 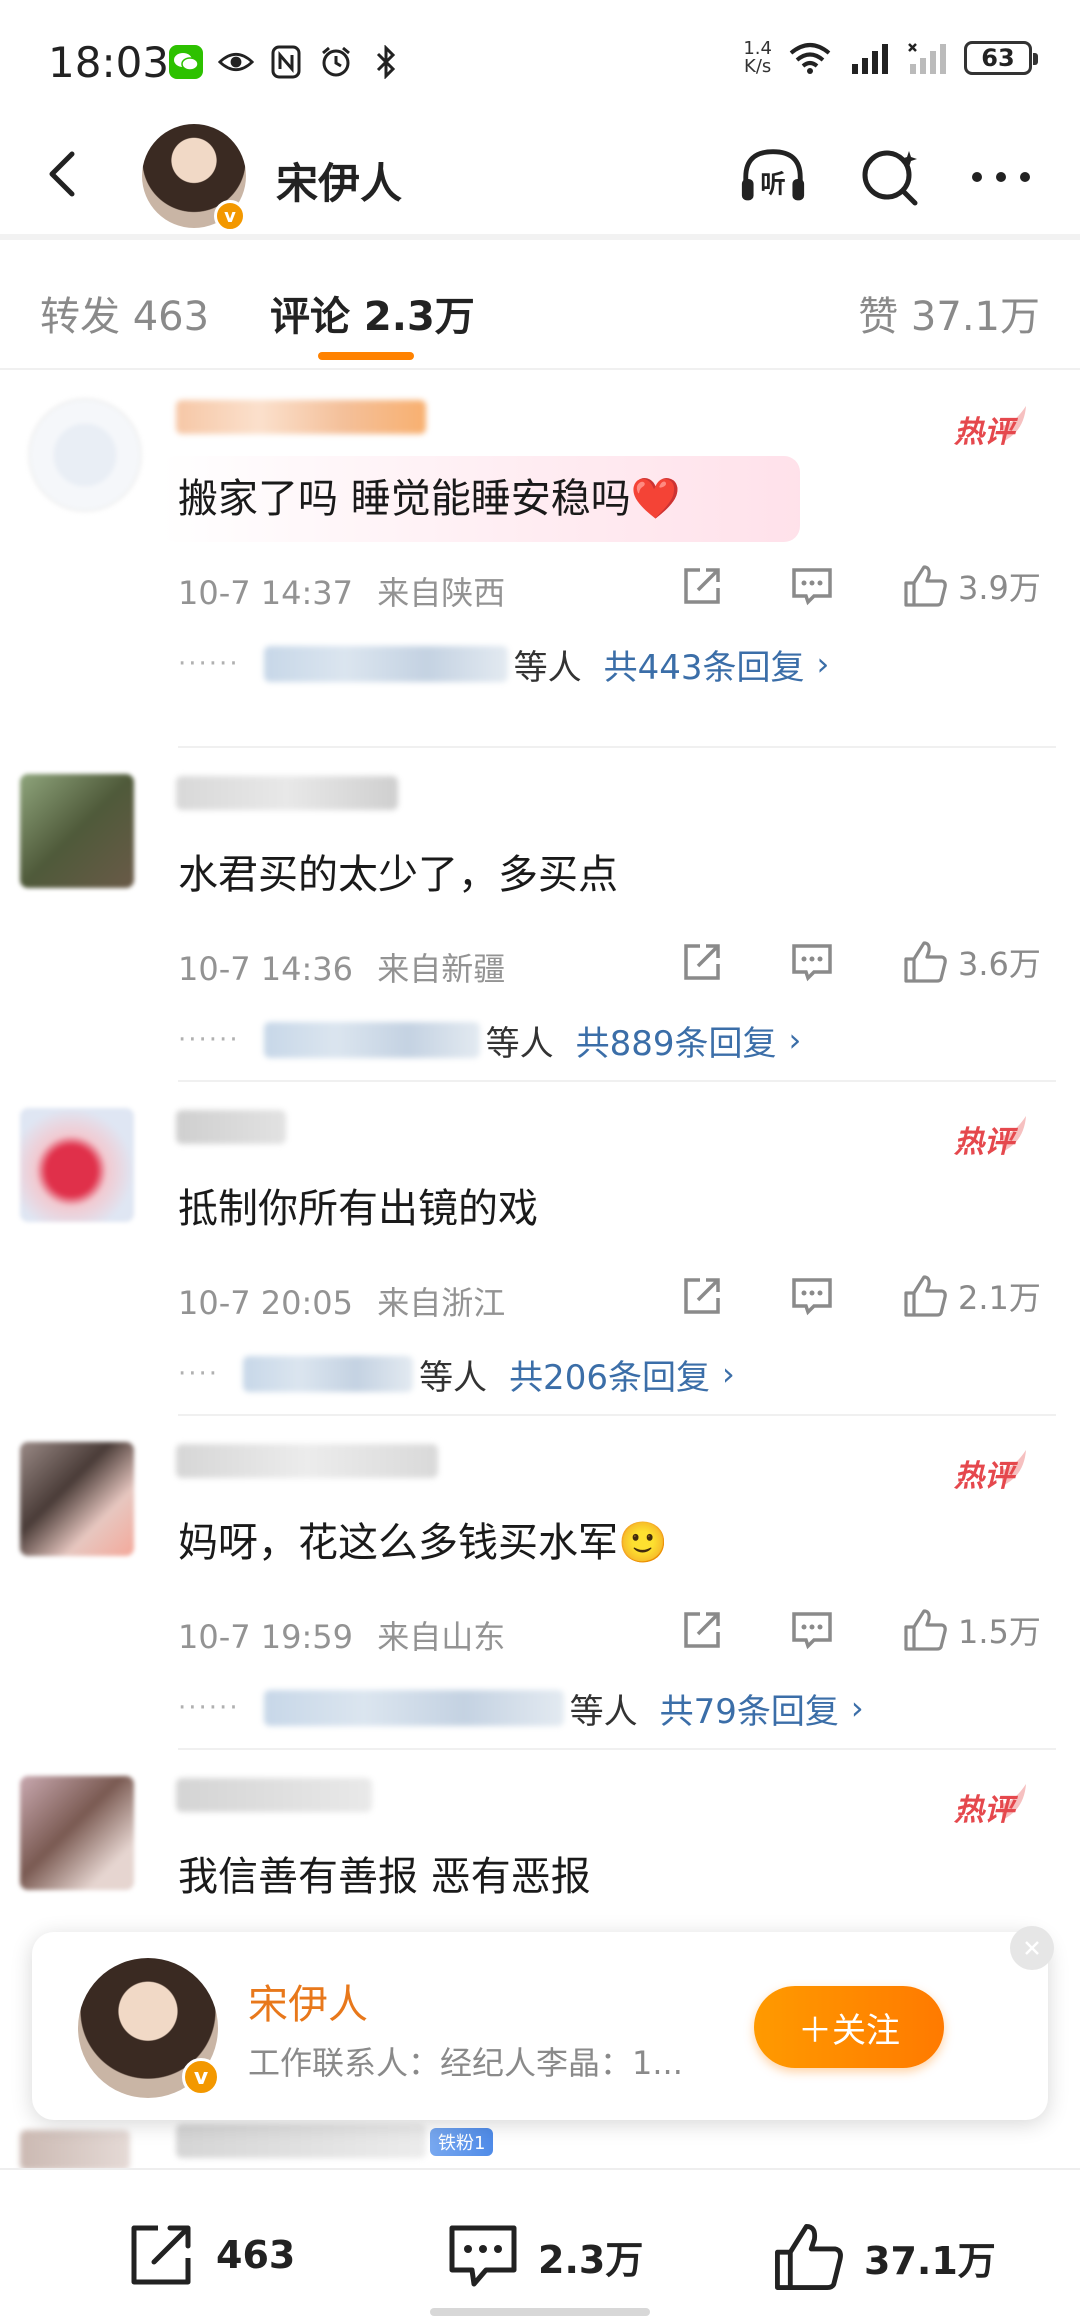 I want to click on comment-time: 10-7 19:59, so click(x=266, y=1637).